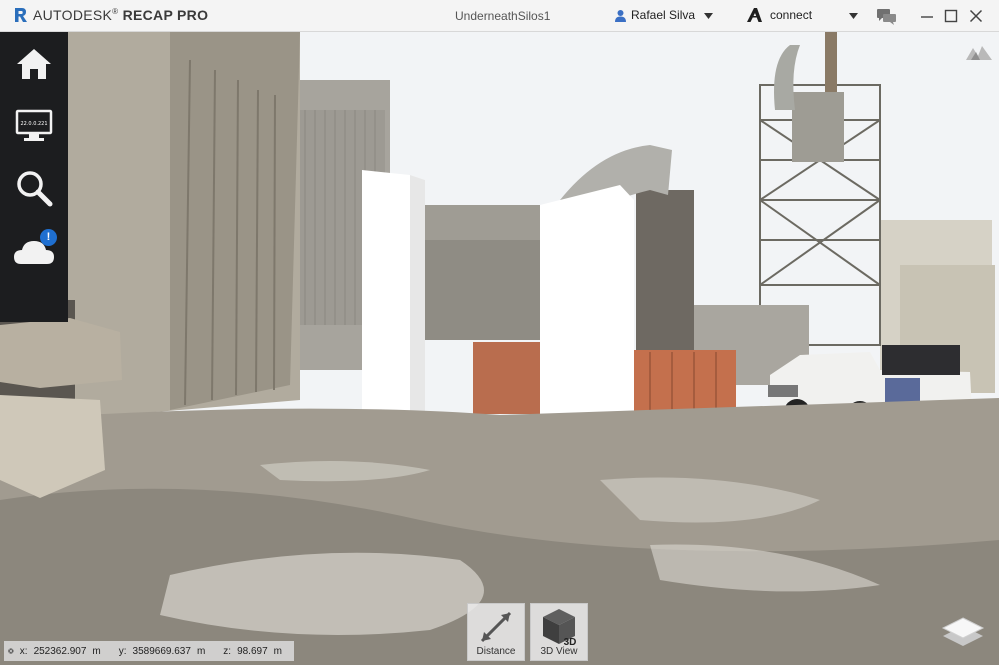 The height and width of the screenshot is (665, 999). I want to click on home-button, so click(34, 64).